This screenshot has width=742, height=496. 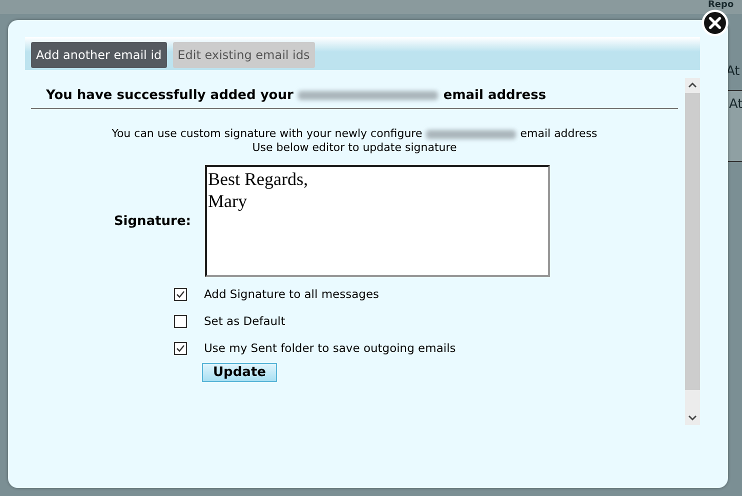 What do you see at coordinates (170, 95) in the screenshot?
I see `success-message: You have successfully added your` at bounding box center [170, 95].